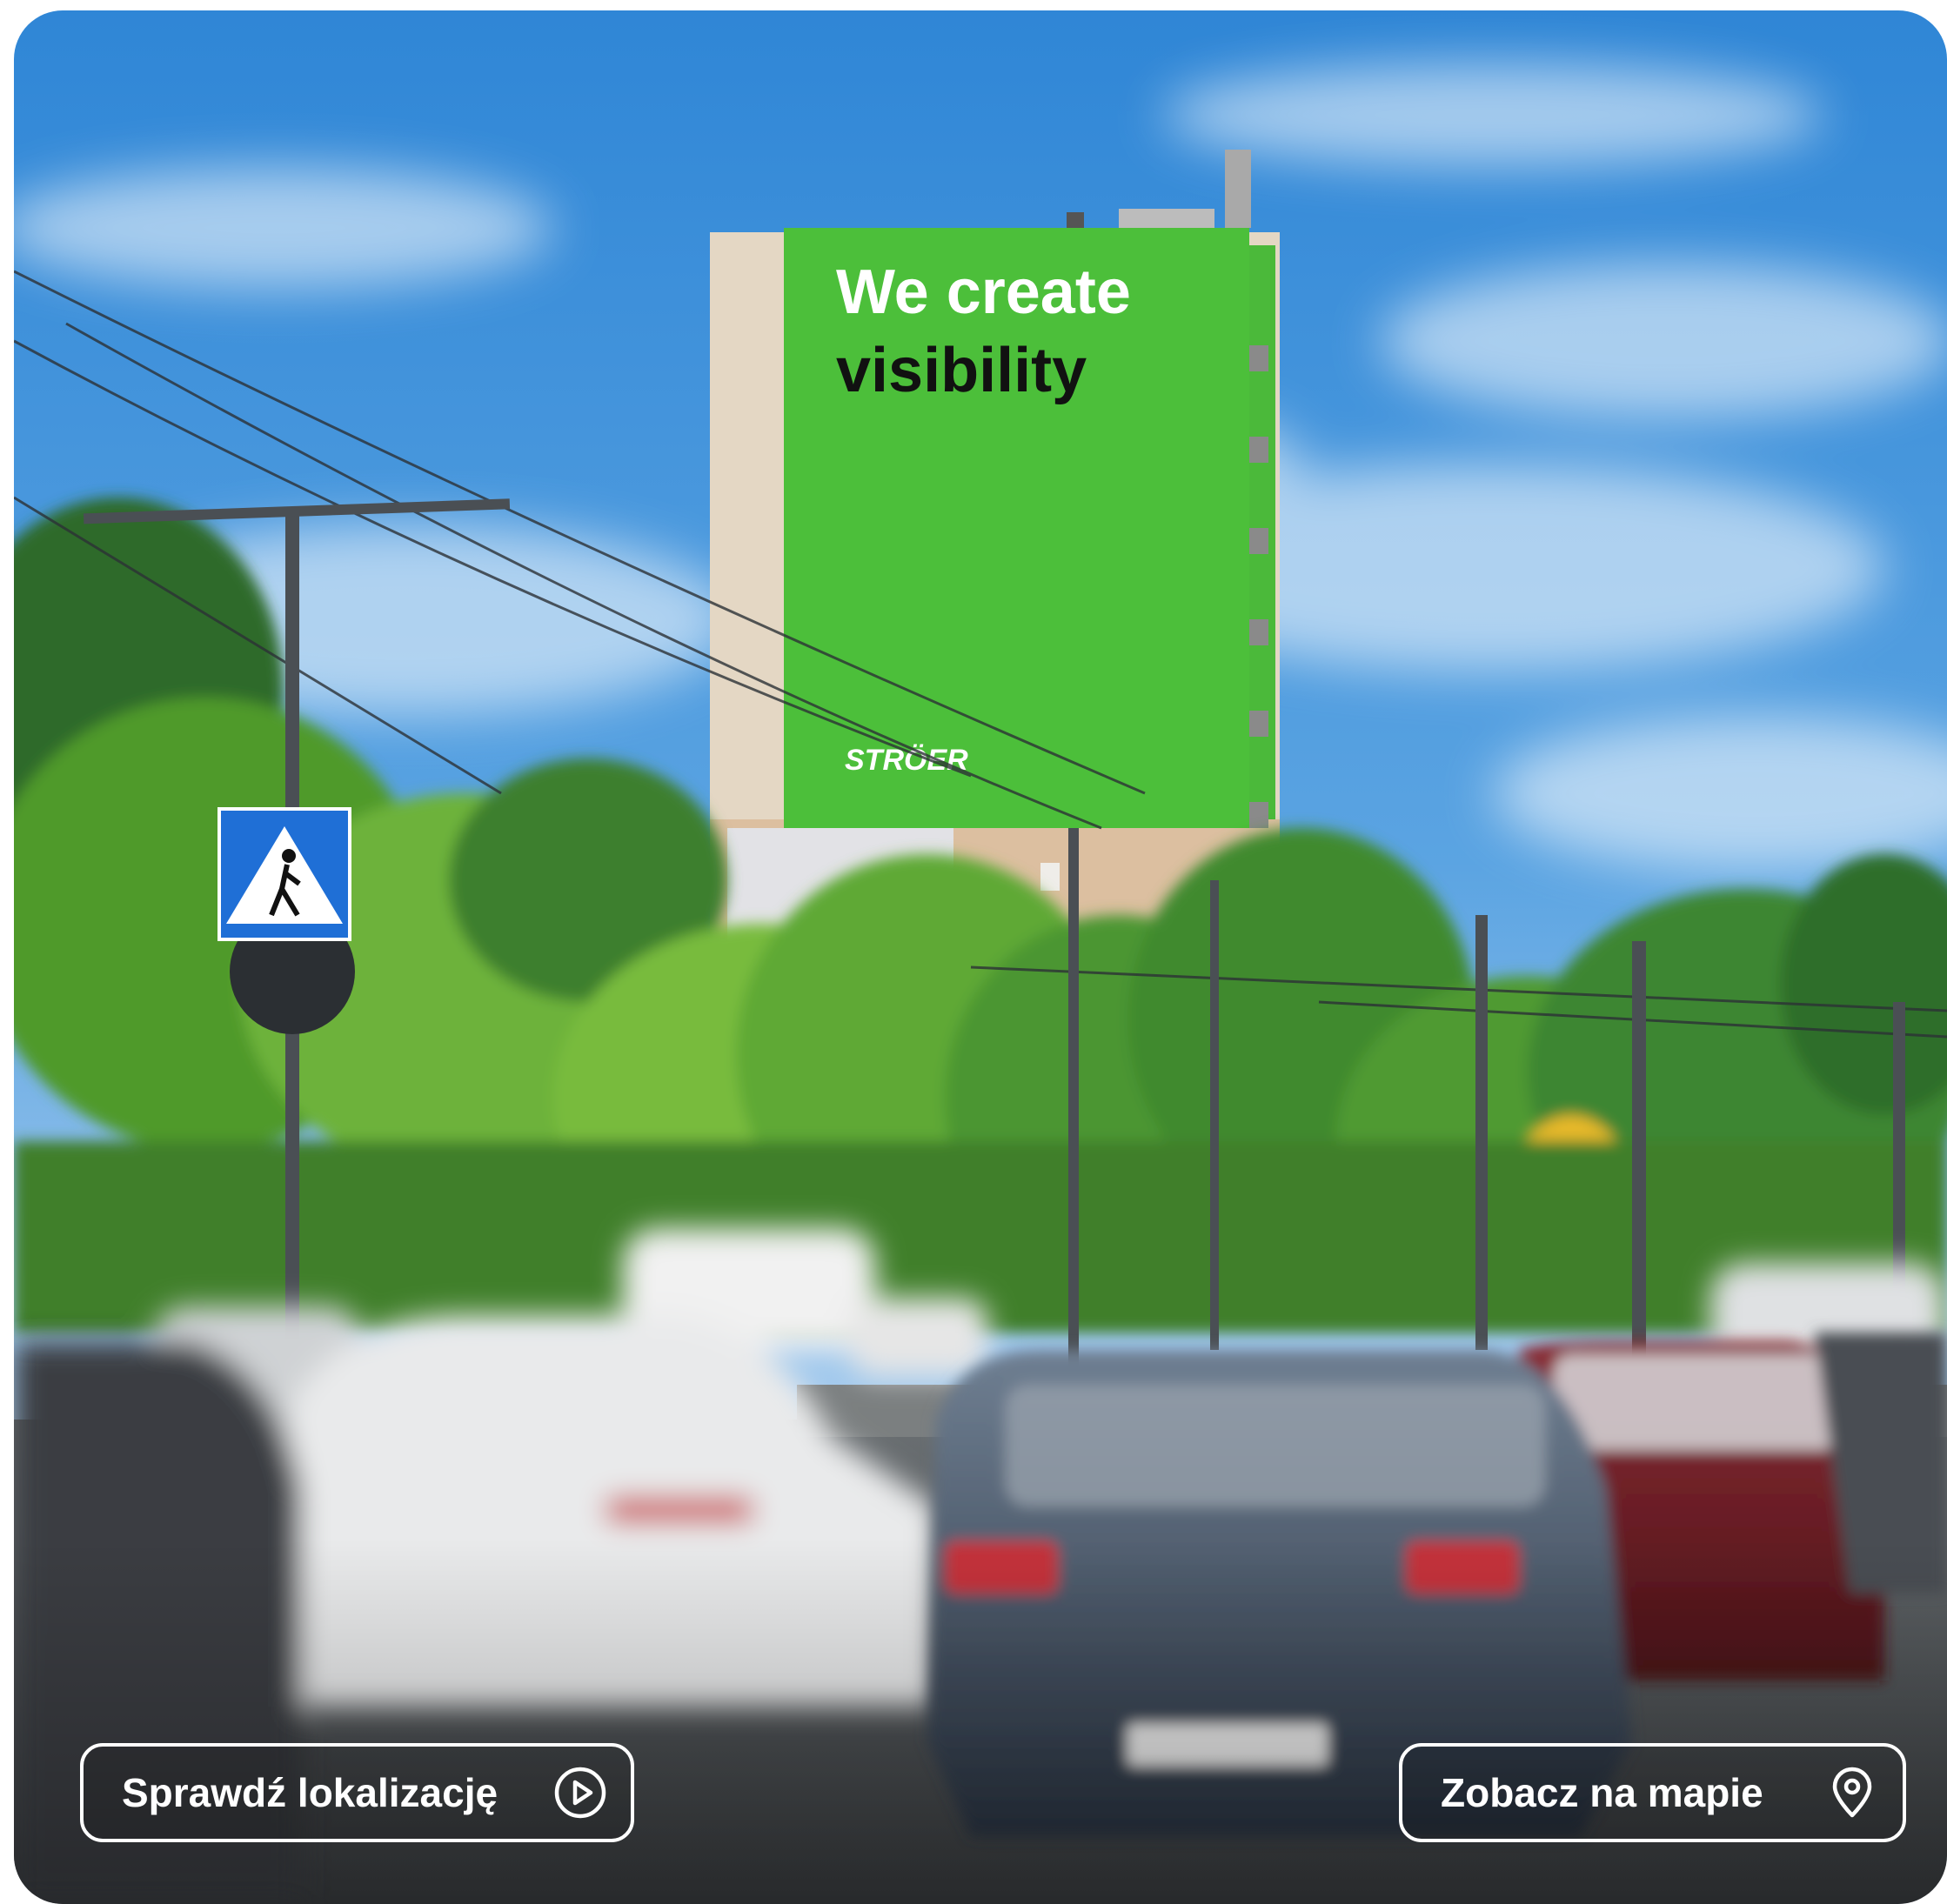 This screenshot has height=1904, width=1947. I want to click on view-on-map-button: Zobacz na mapie, so click(1652, 1792).